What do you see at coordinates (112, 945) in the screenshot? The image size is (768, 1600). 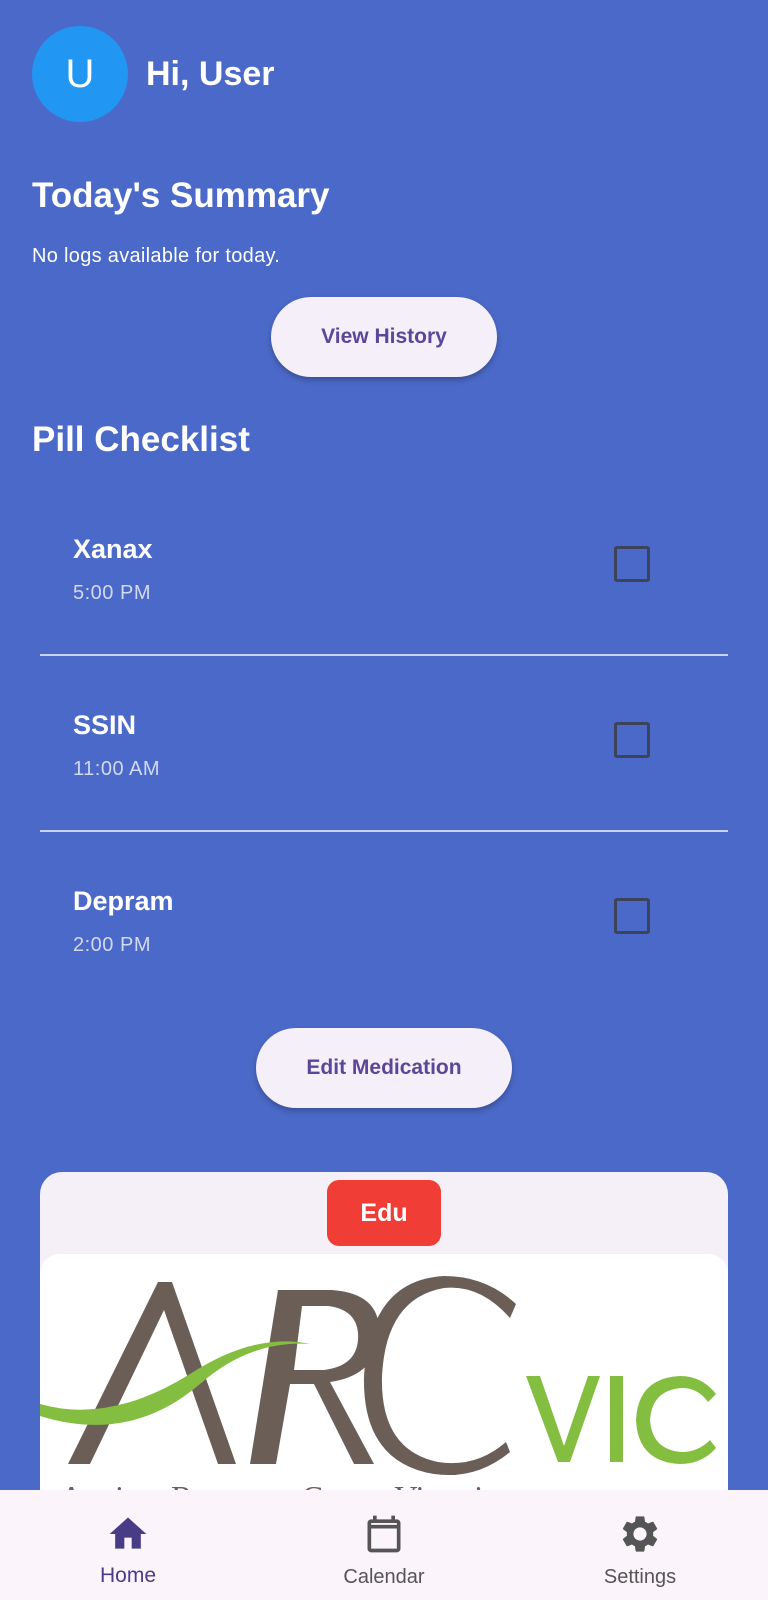 I see `medication-time: 2:00 PM` at bounding box center [112, 945].